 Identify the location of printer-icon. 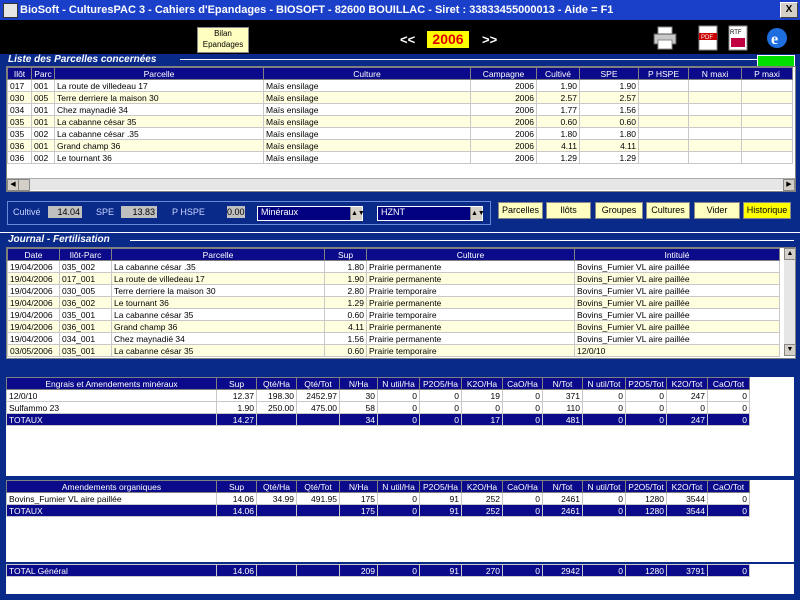
(665, 38).